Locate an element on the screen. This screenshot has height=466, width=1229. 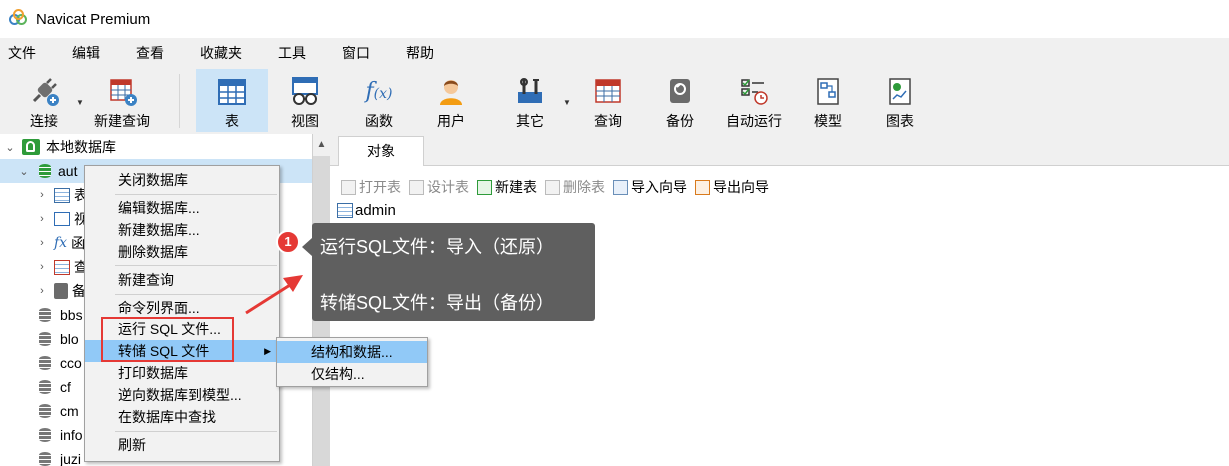
annotation-line-export: 转储SQL文件：导出（备份） is located at coordinates (437, 303).